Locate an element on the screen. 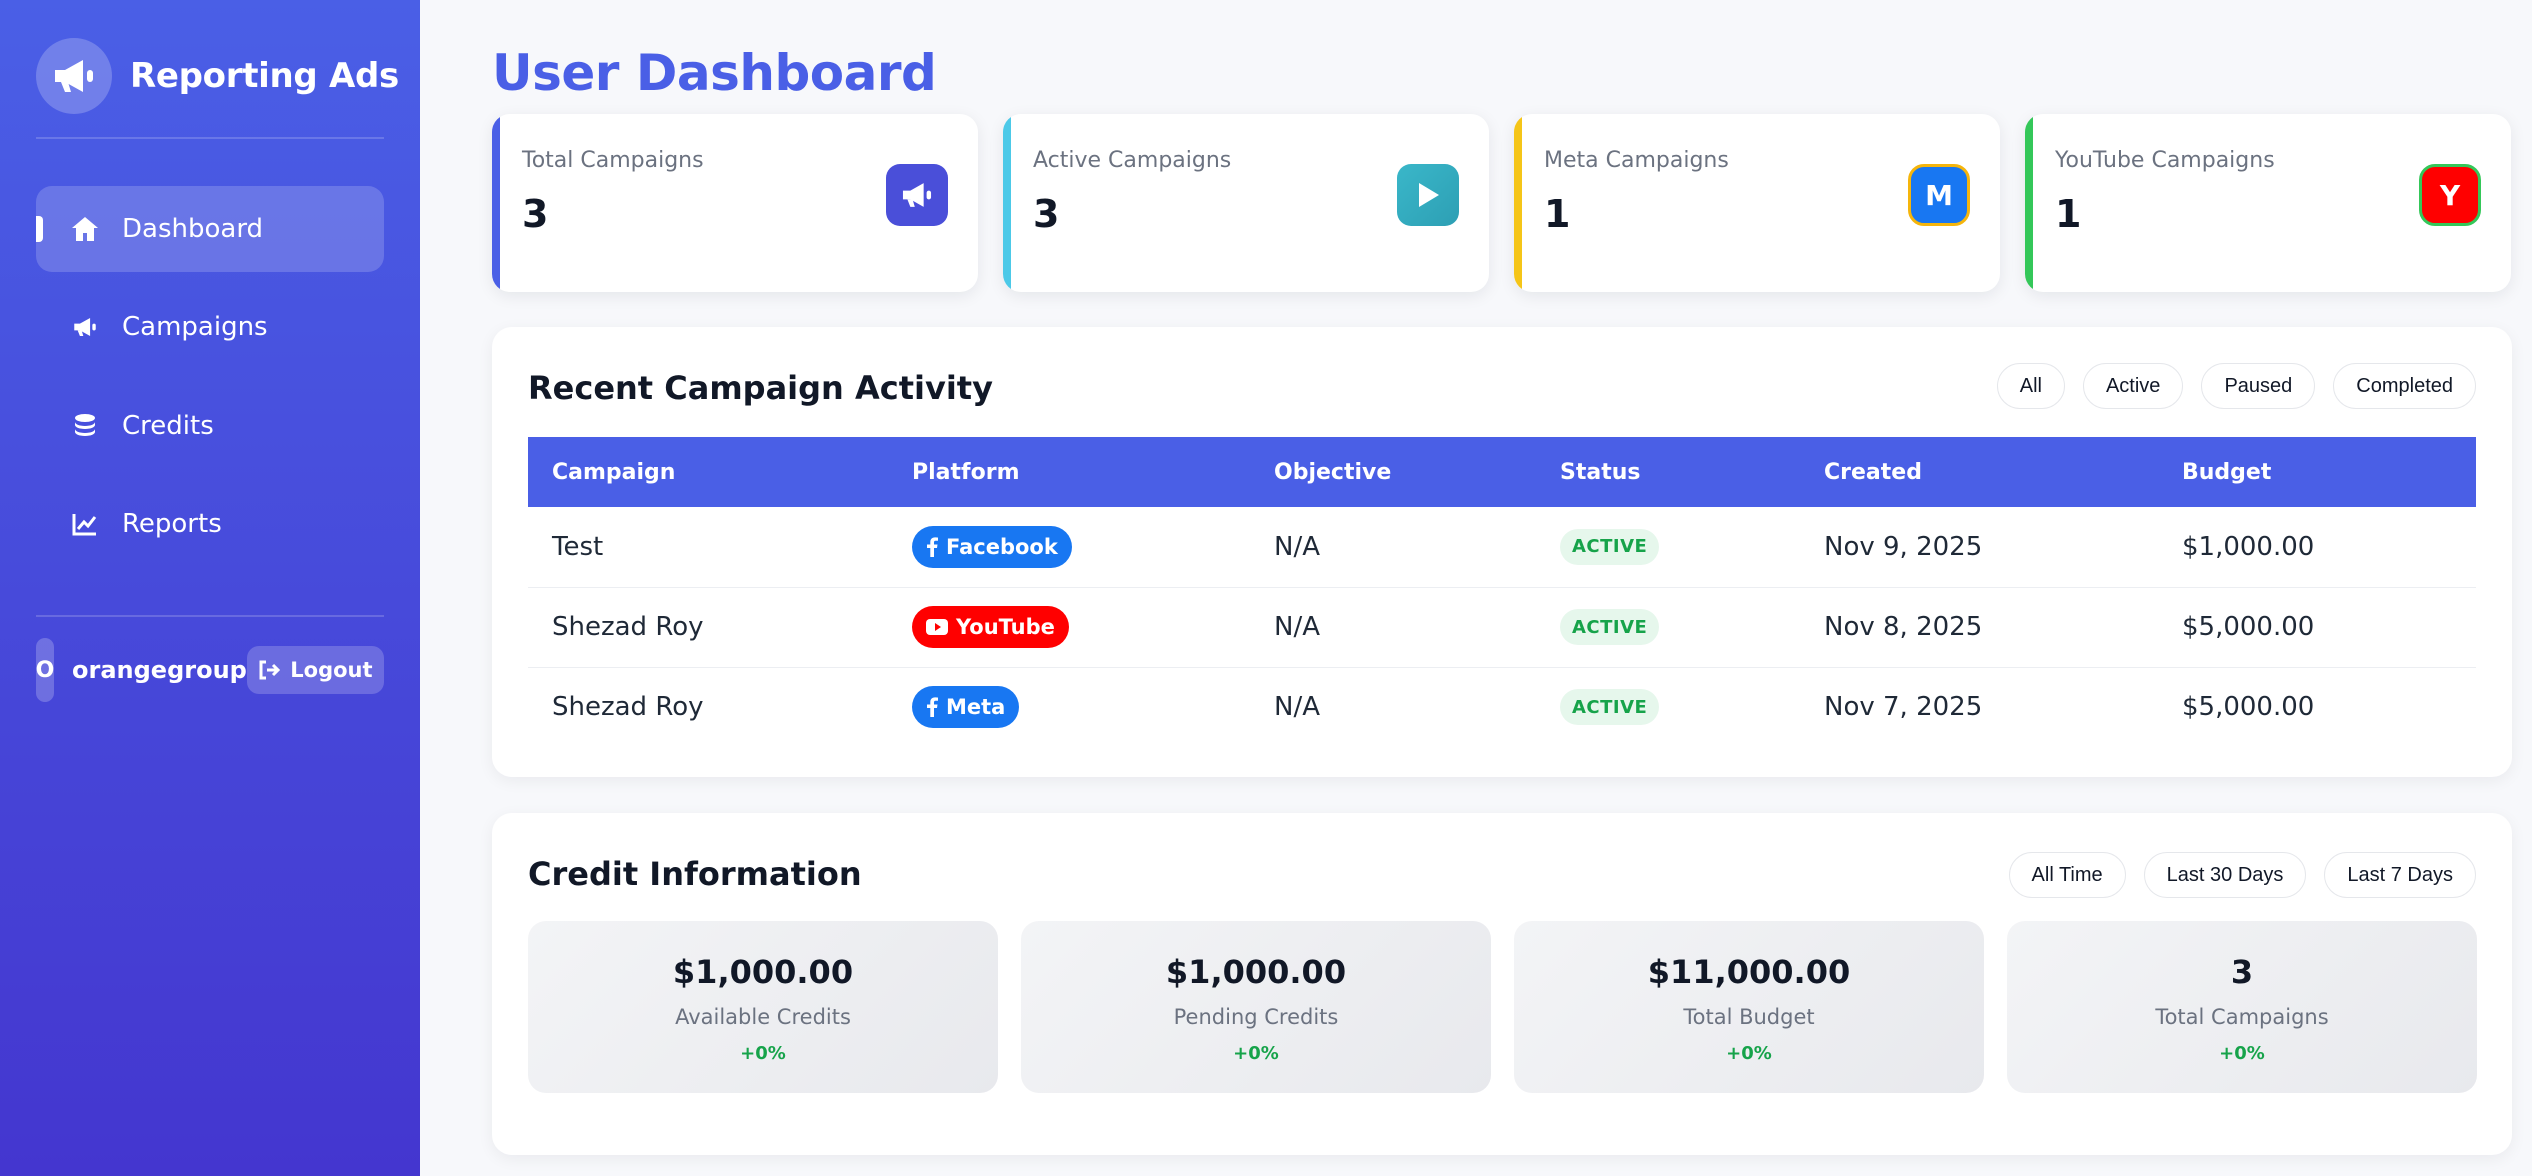 This screenshot has width=2532, height=1176. filter-last-30-days: Last 30 Days is located at coordinates (2225, 875).